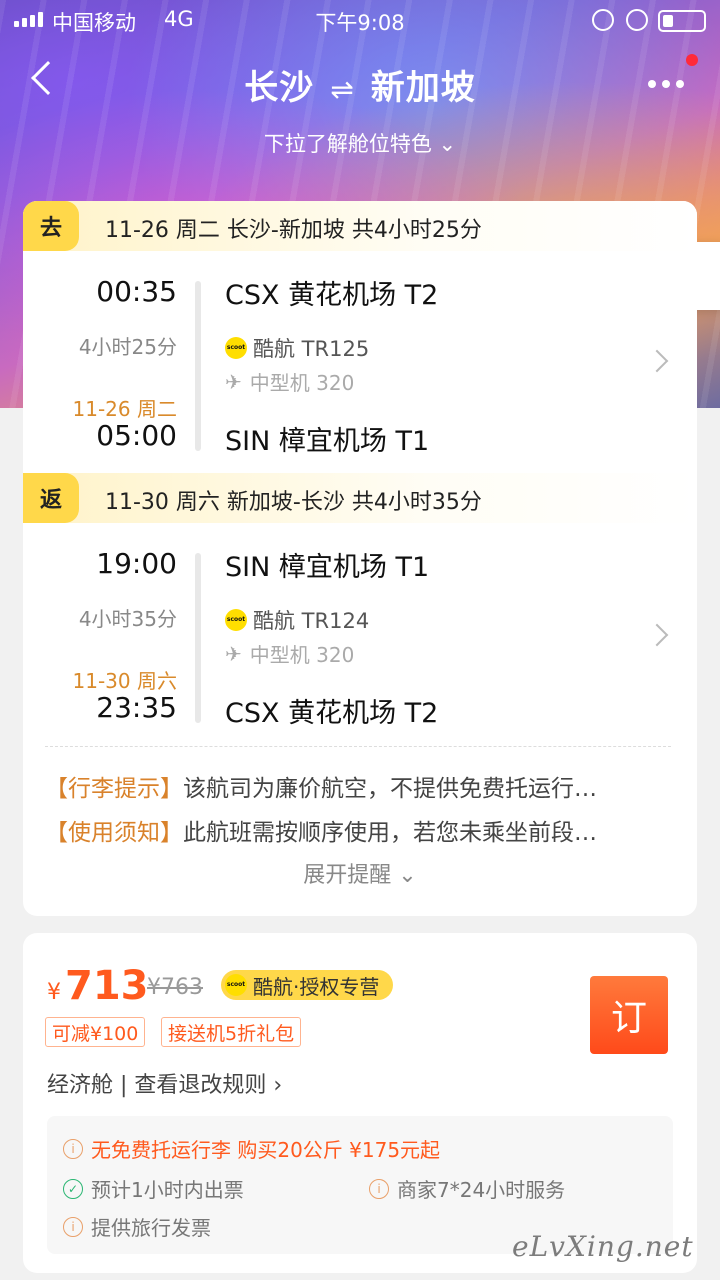 The width and height of the screenshot is (720, 1280). What do you see at coordinates (136, 291) in the screenshot?
I see `outbound-dep-time: 00:35` at bounding box center [136, 291].